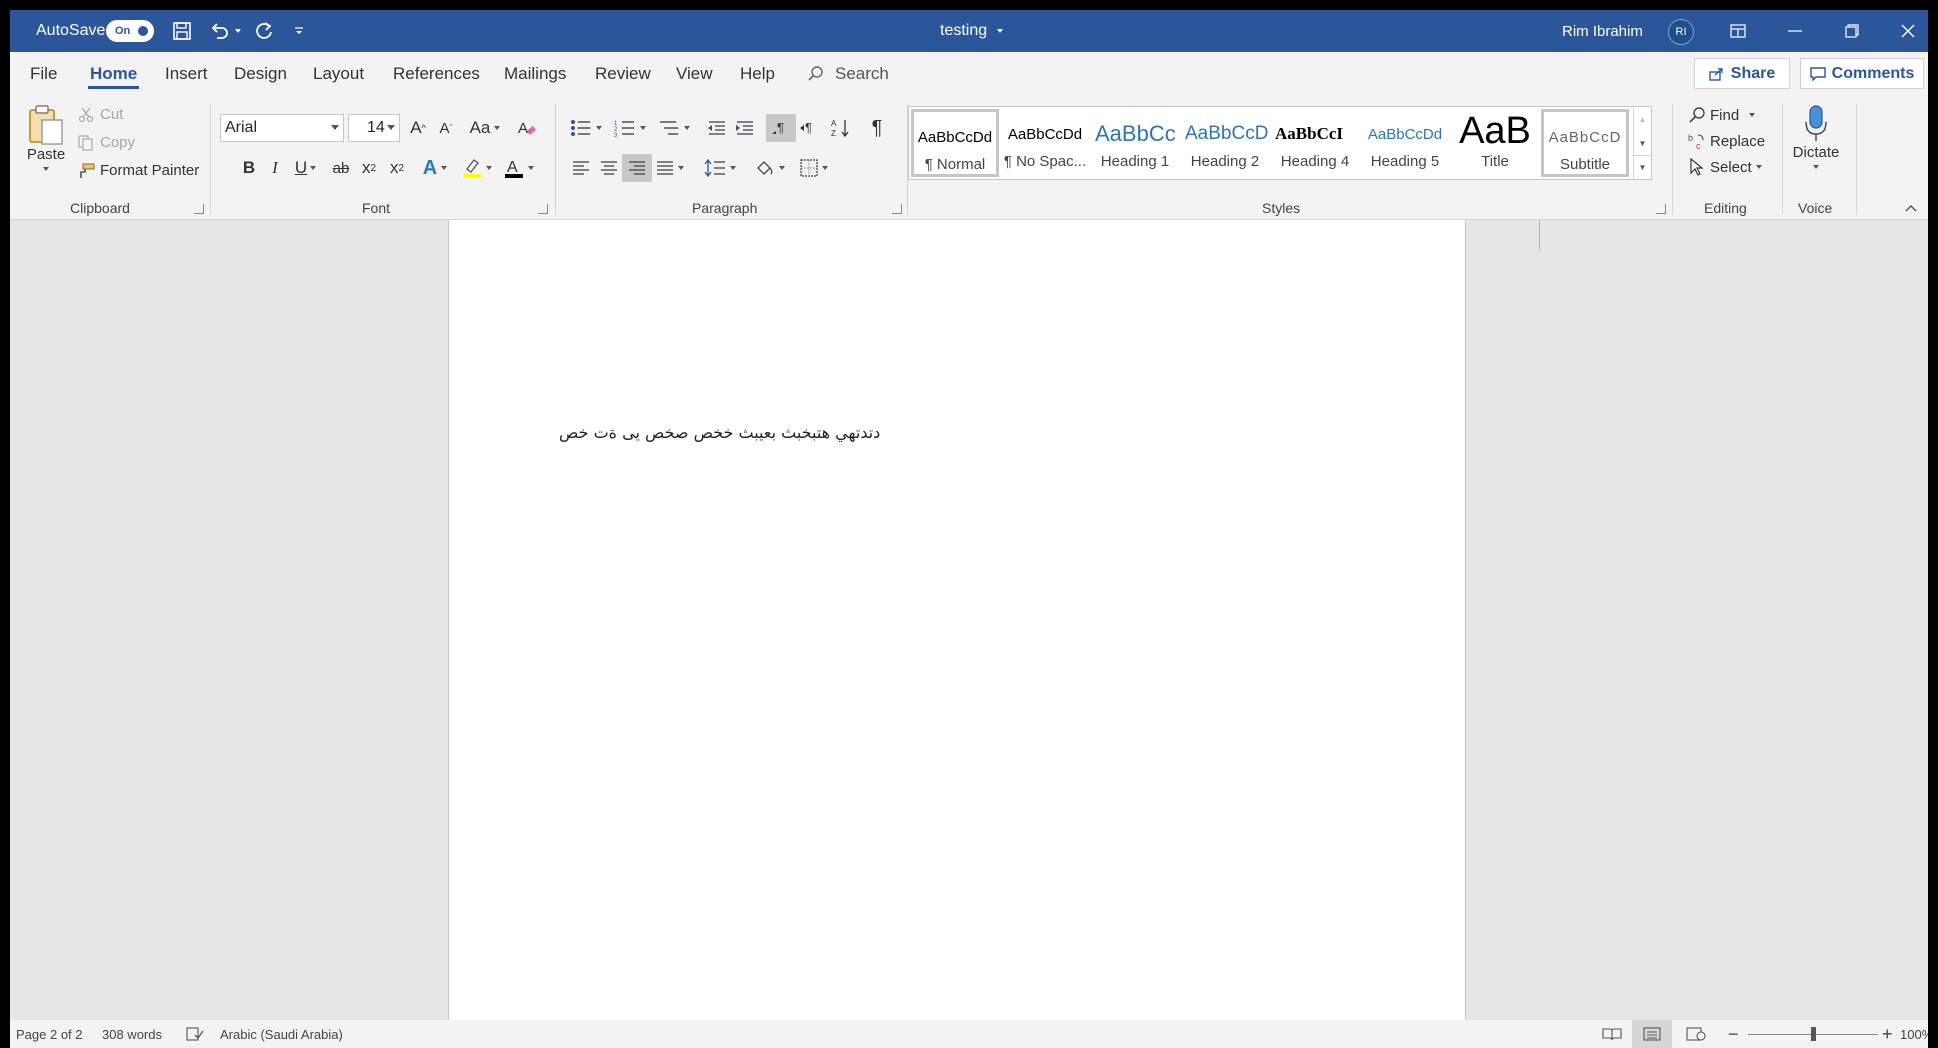  Describe the element at coordinates (1862, 73) in the screenshot. I see `comments-button: Comments` at that location.